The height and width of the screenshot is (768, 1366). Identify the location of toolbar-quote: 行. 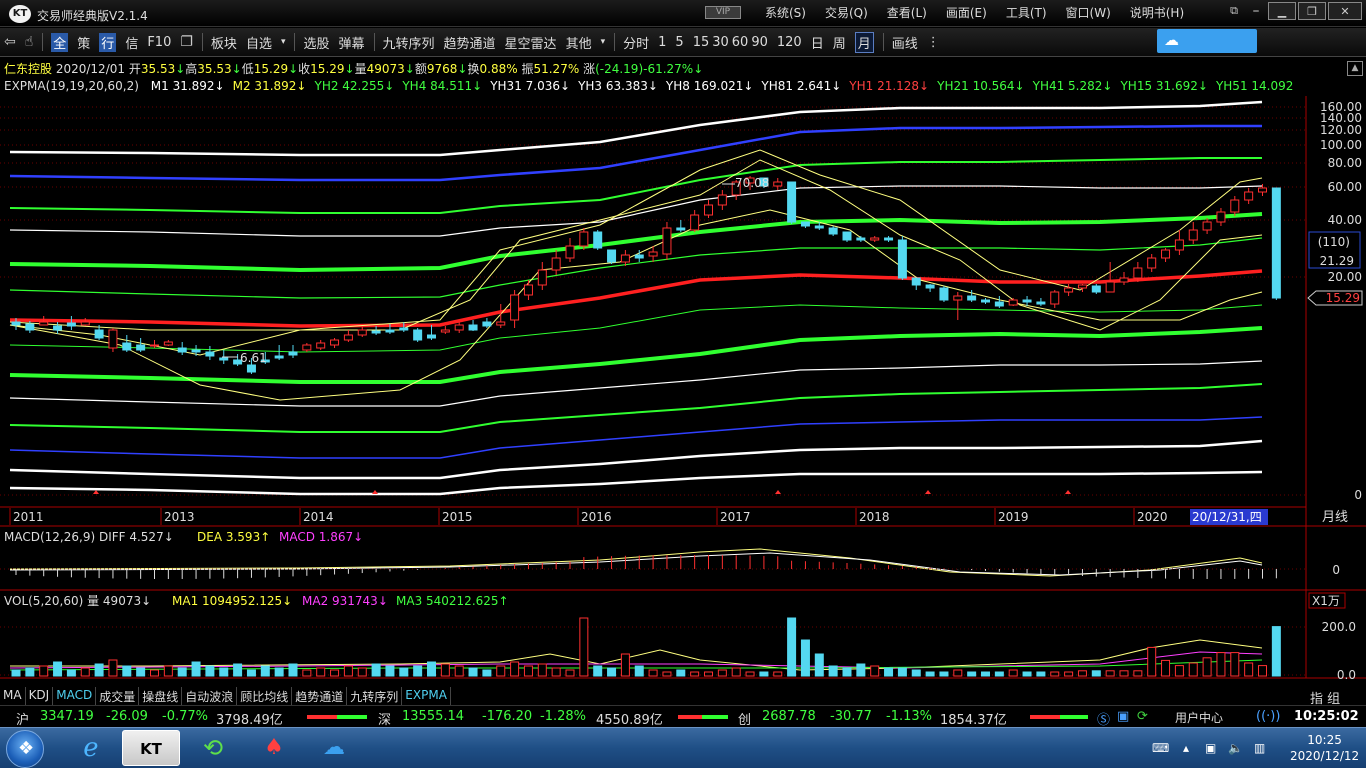
(108, 42).